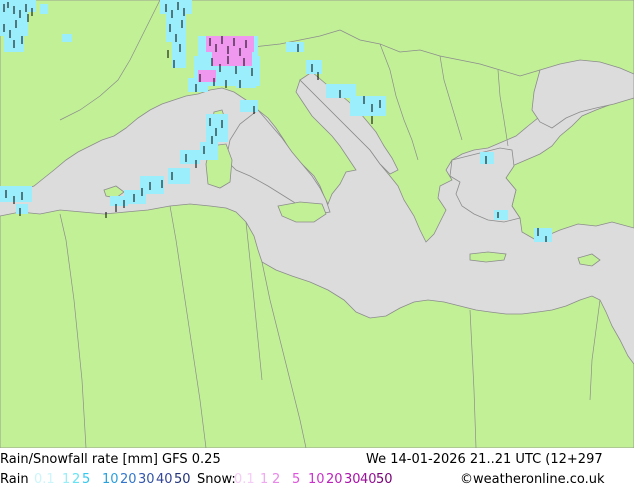 Image resolution: width=634 pixels, height=490 pixels. I want to click on snow-level-8: 50, so click(384, 479).